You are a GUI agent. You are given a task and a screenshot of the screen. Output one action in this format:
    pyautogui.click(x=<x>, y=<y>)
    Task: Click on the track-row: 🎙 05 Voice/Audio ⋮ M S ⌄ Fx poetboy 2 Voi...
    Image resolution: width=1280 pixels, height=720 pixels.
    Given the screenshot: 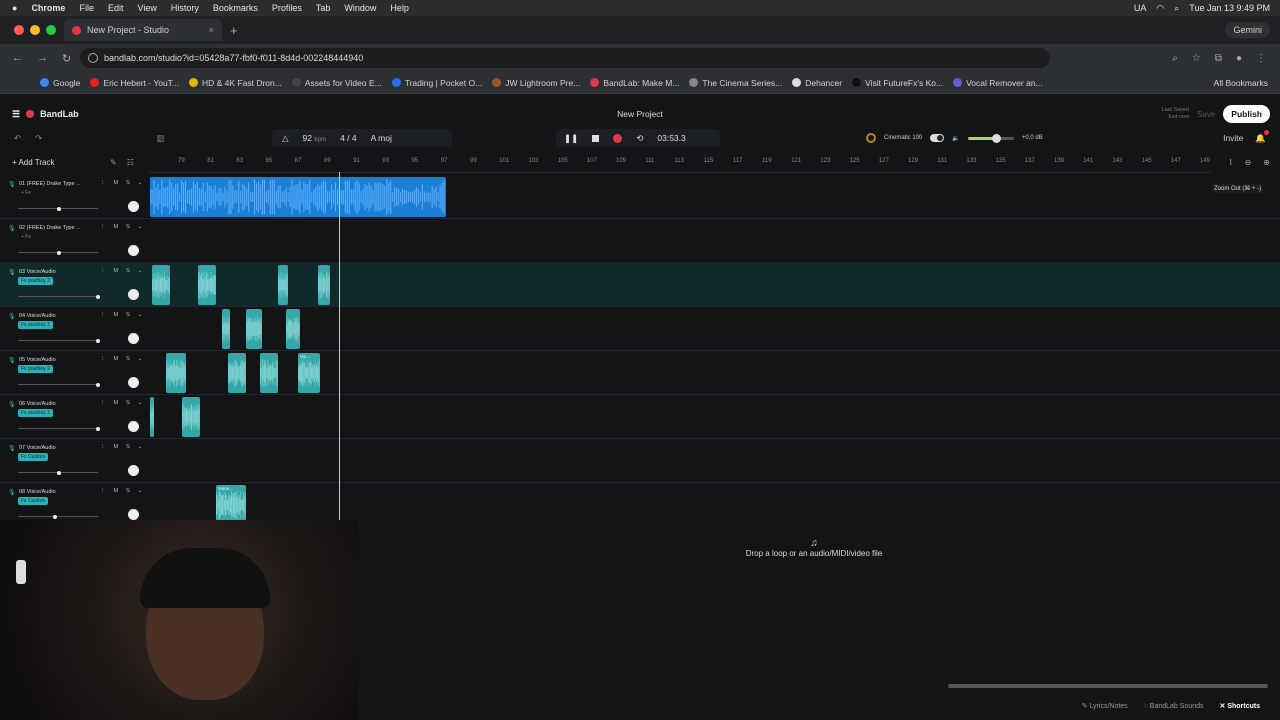 What is the action you would take?
    pyautogui.click(x=640, y=373)
    